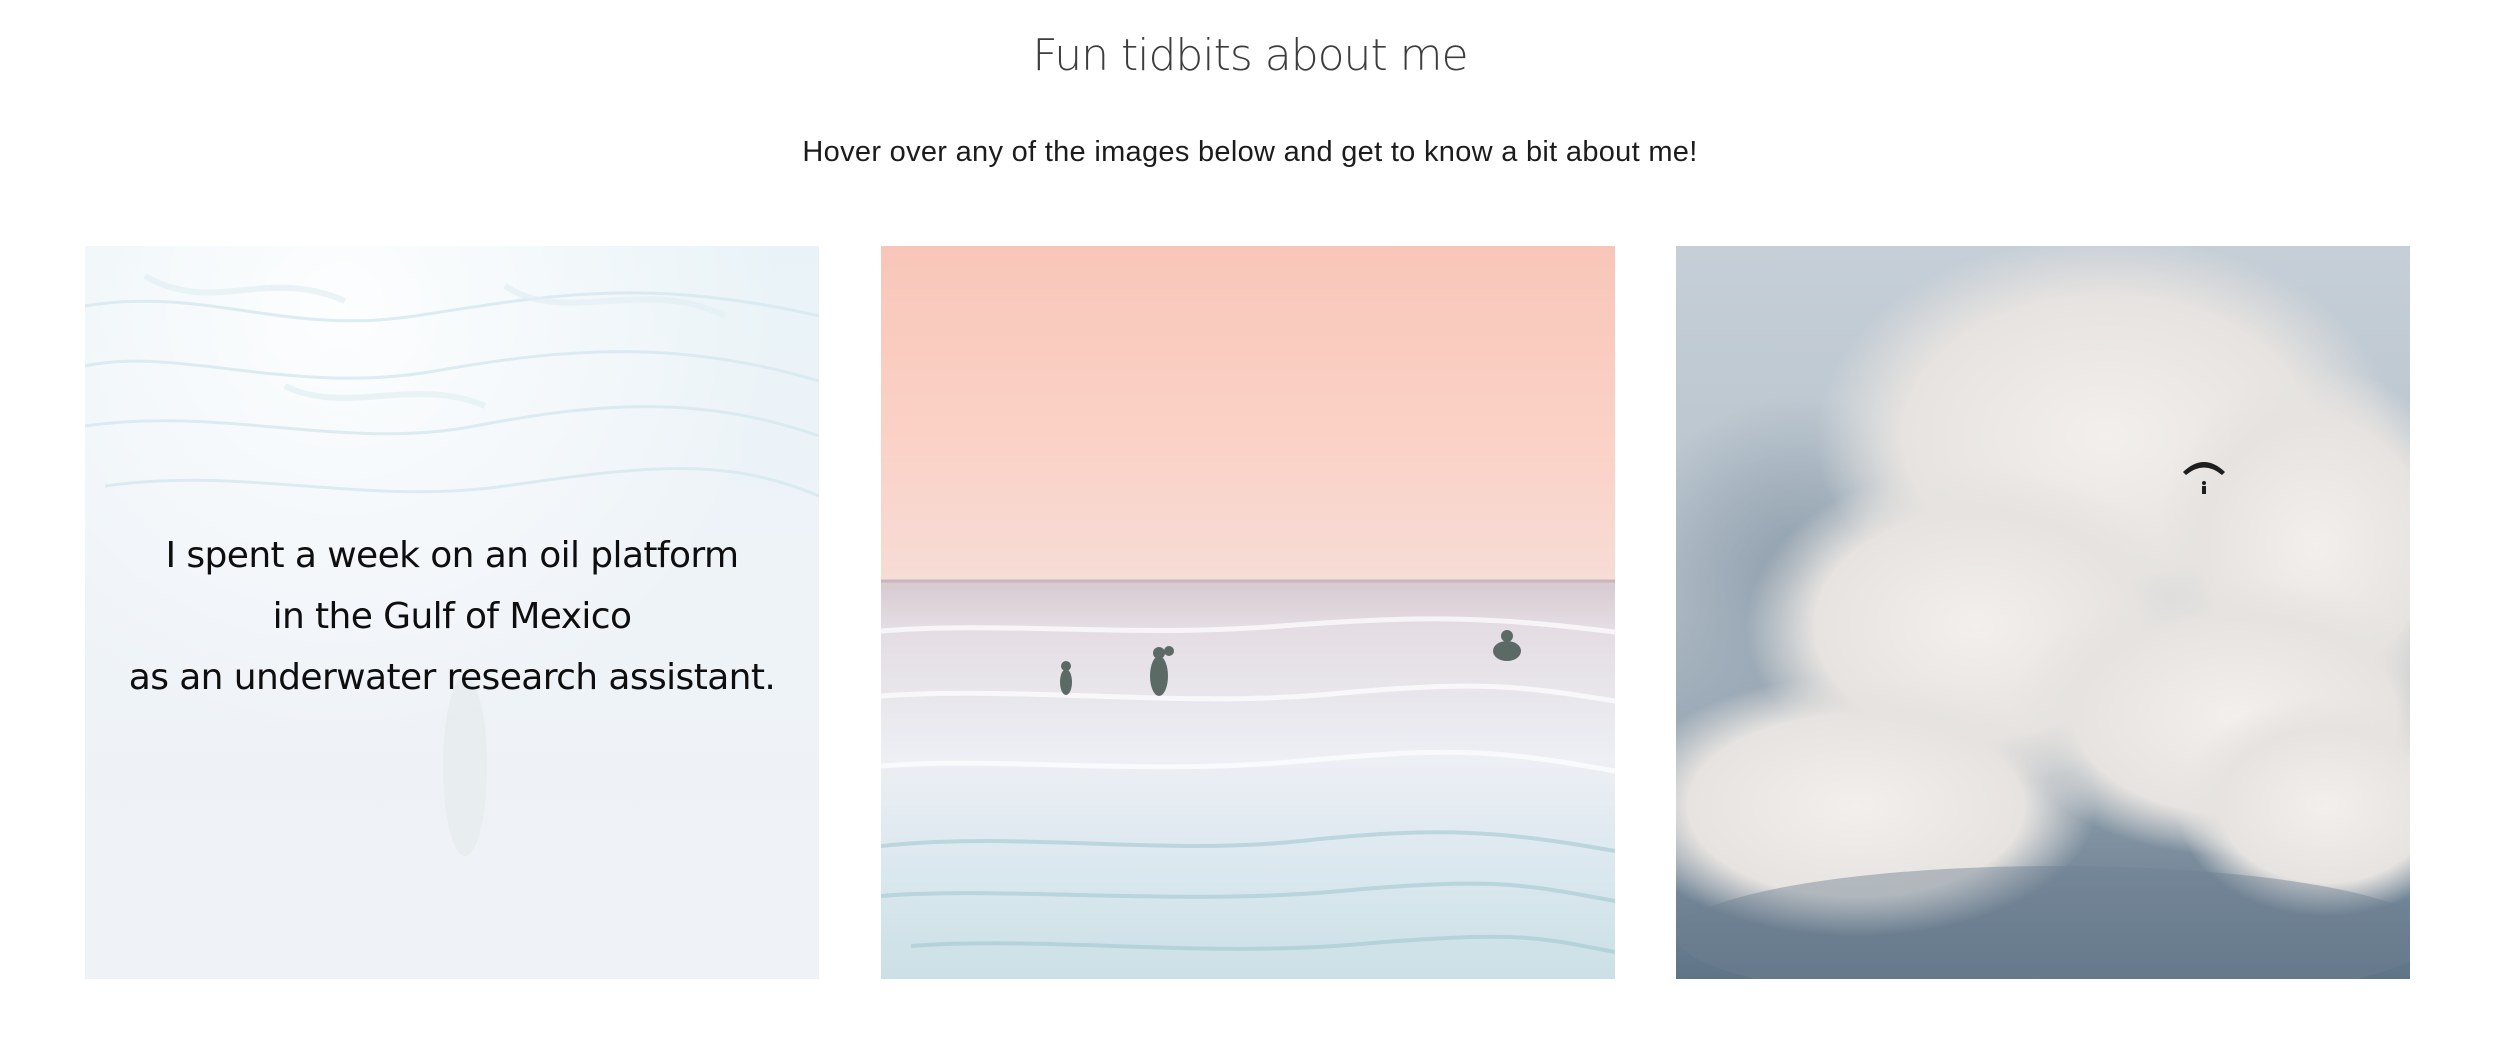 This screenshot has width=2500, height=1058. I want to click on tidbit-text-line: I spent a week on an oil platform, so click(452, 555).